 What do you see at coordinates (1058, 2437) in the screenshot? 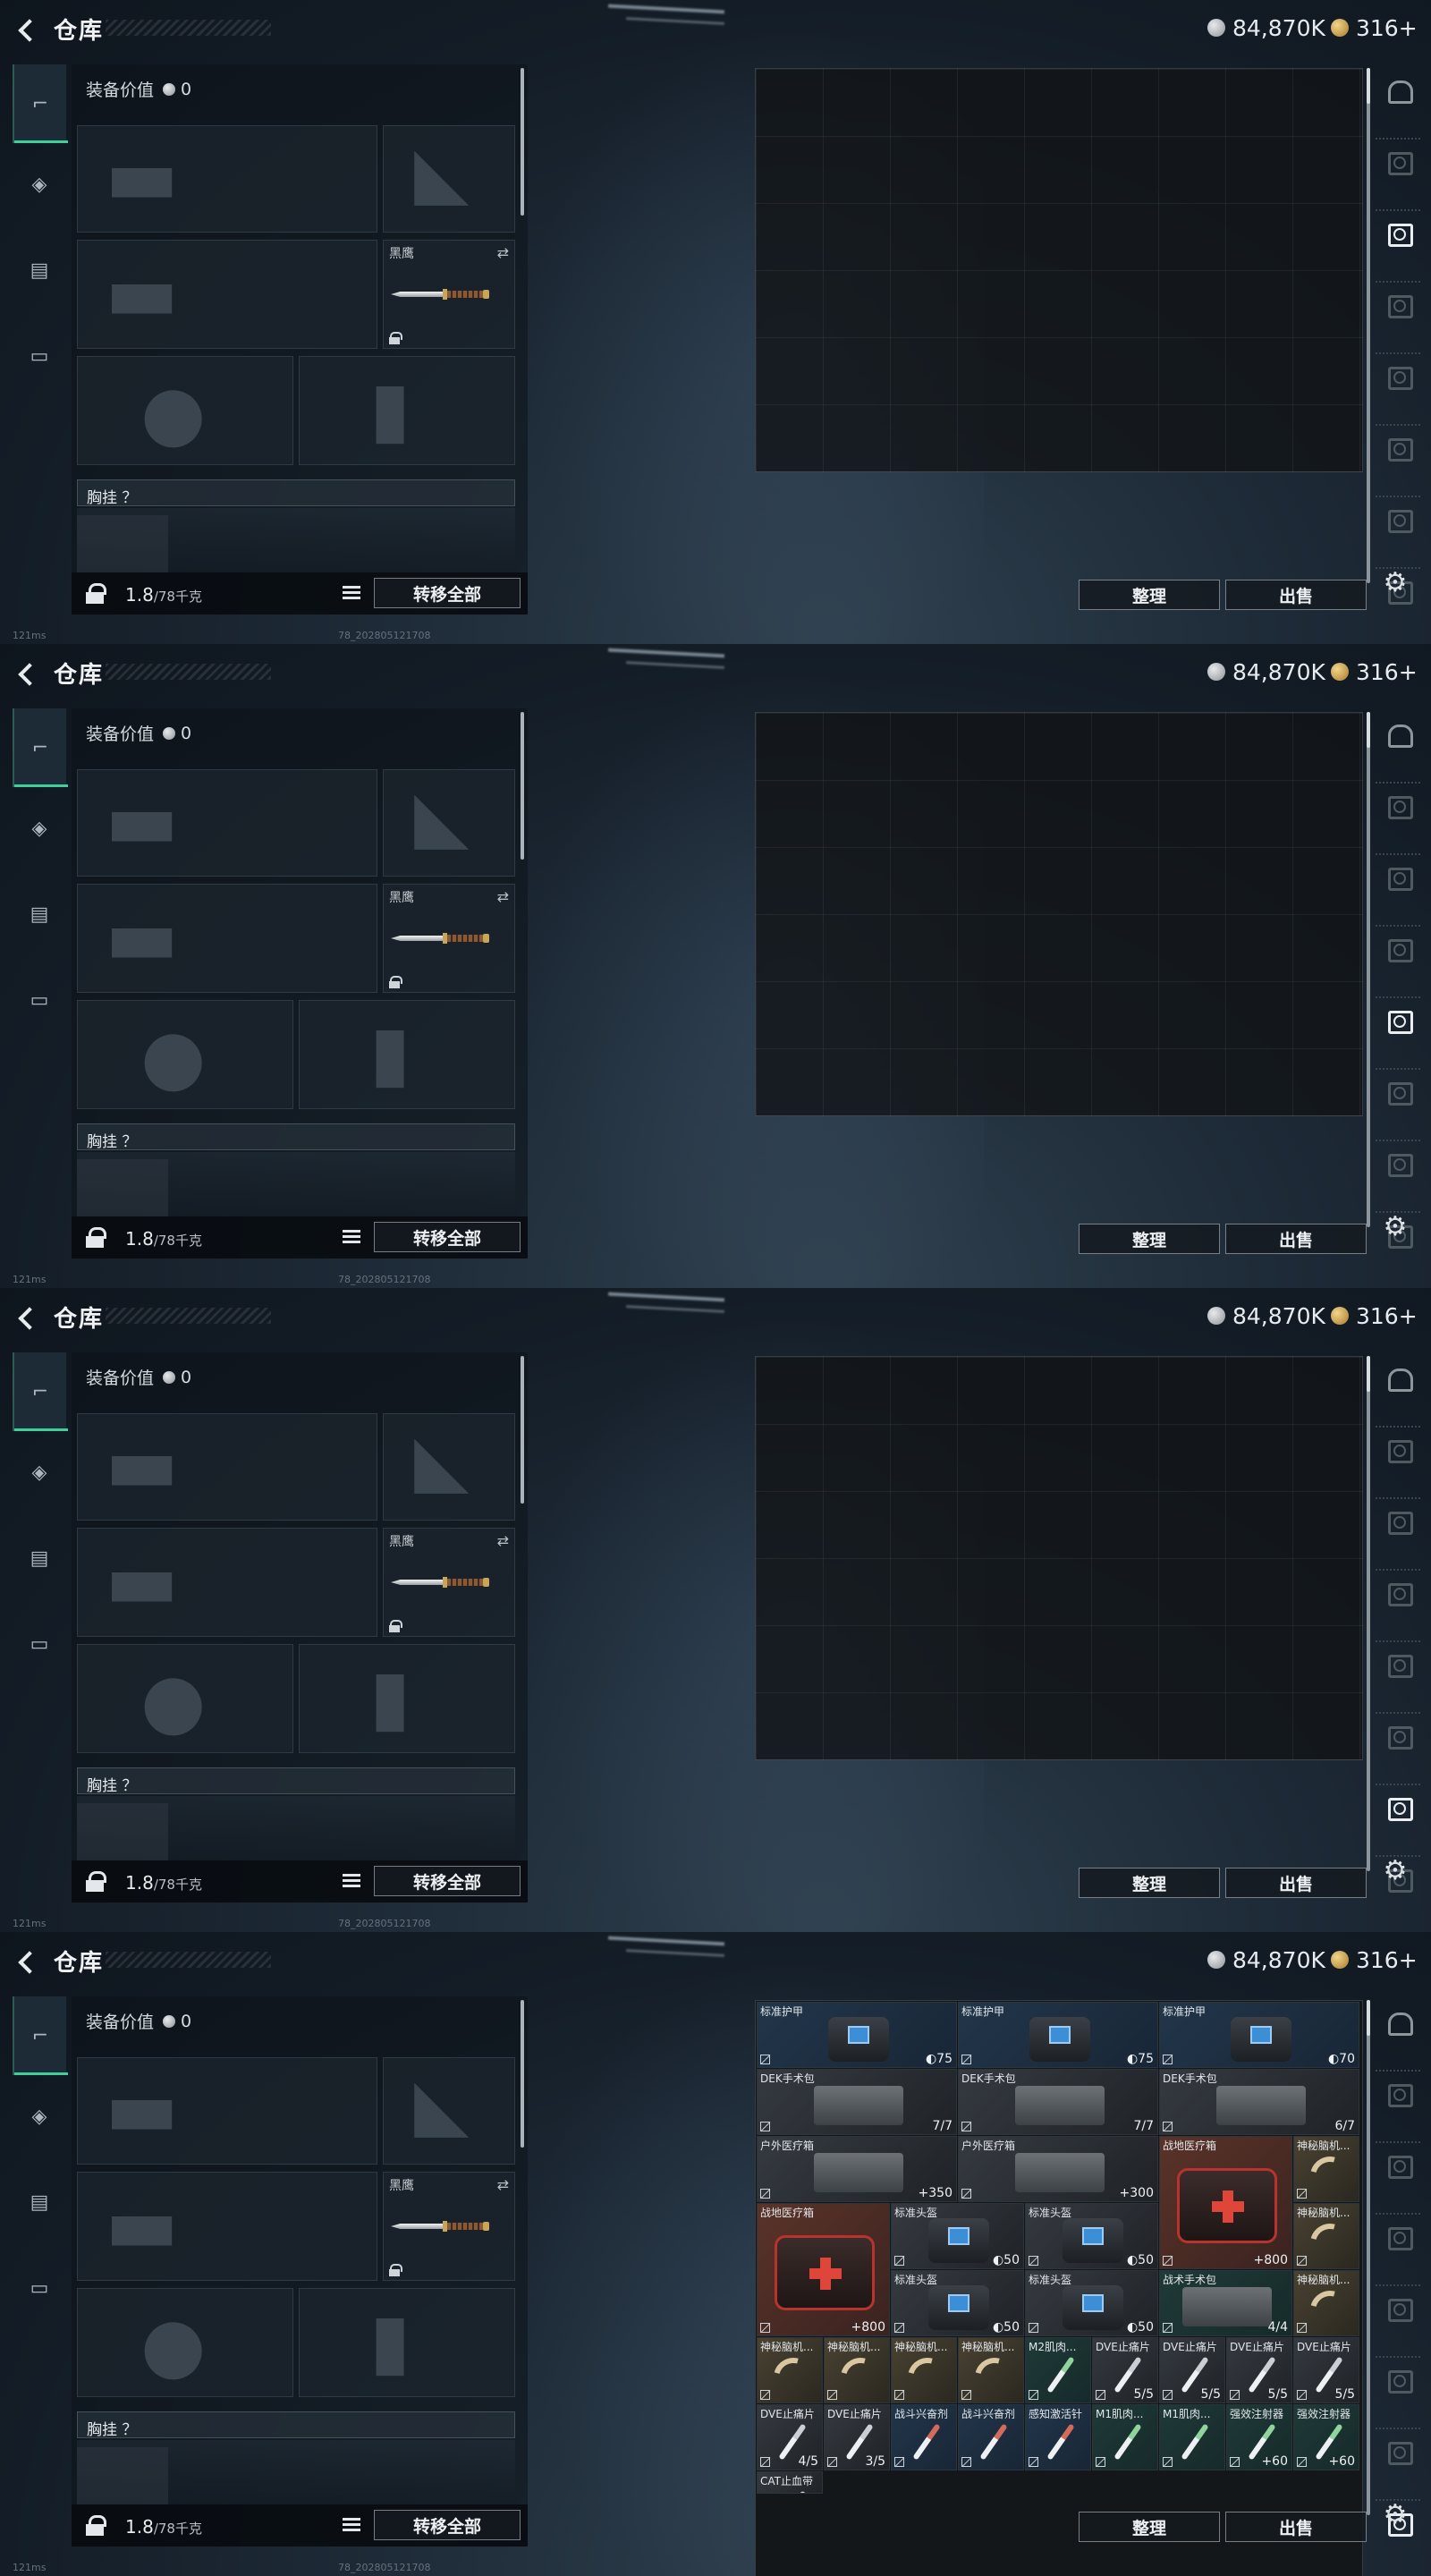
I see `inventory-item: 感知激活针` at bounding box center [1058, 2437].